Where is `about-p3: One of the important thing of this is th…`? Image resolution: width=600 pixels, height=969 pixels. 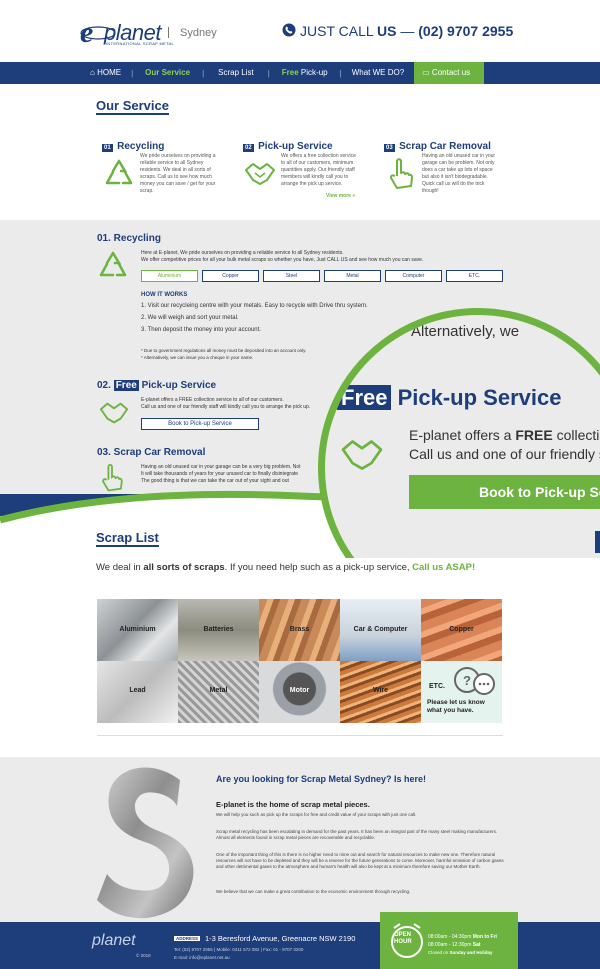 about-p3: One of the important thing of this is th… is located at coordinates (360, 860).